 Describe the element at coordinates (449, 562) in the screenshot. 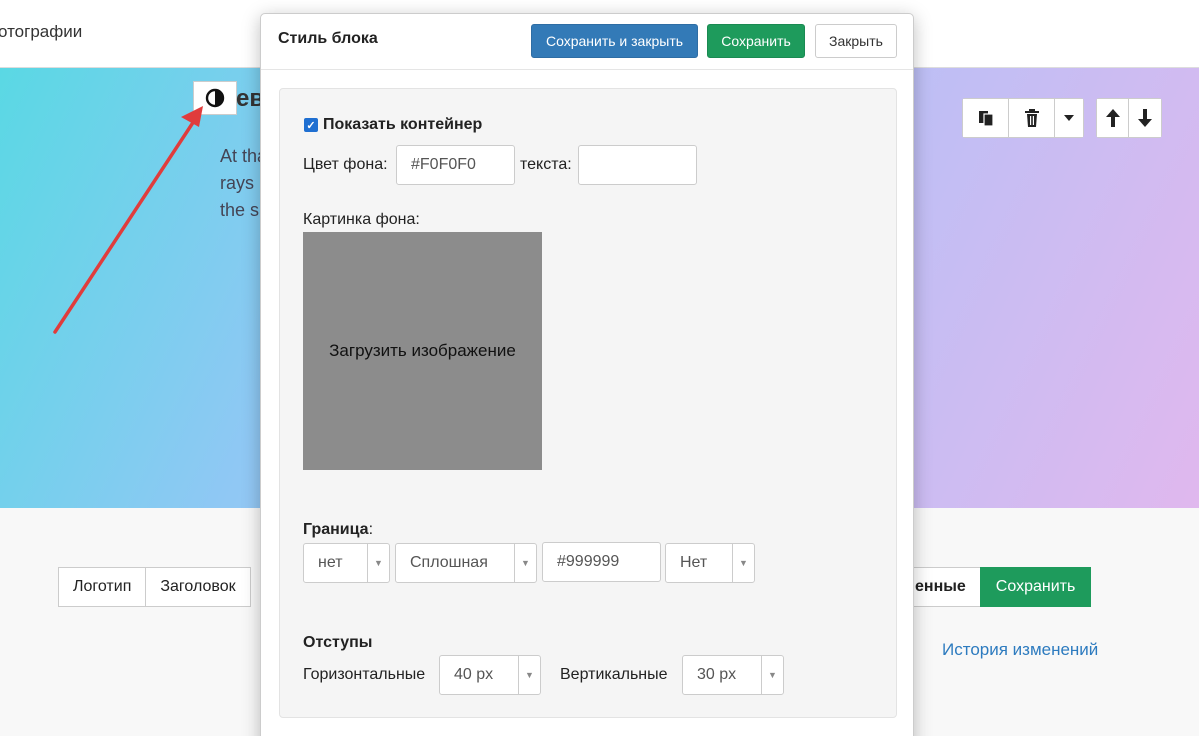

I see `border-style-value: Сплошная` at that location.